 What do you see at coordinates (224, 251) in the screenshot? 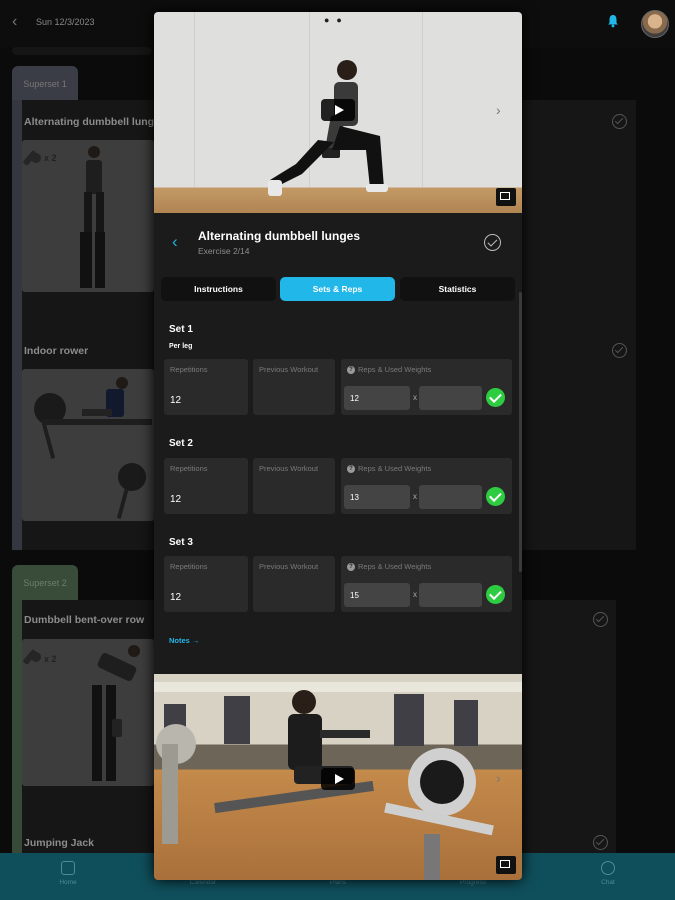
I see `exercise-counter: Exercise 2/14` at bounding box center [224, 251].